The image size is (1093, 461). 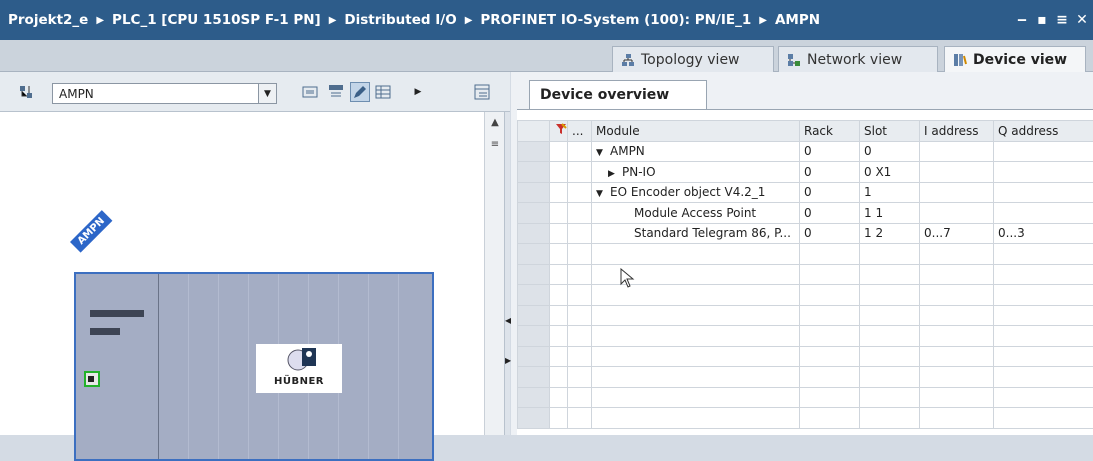 I want to click on breadcrumb-device: AMPN, so click(x=797, y=20).